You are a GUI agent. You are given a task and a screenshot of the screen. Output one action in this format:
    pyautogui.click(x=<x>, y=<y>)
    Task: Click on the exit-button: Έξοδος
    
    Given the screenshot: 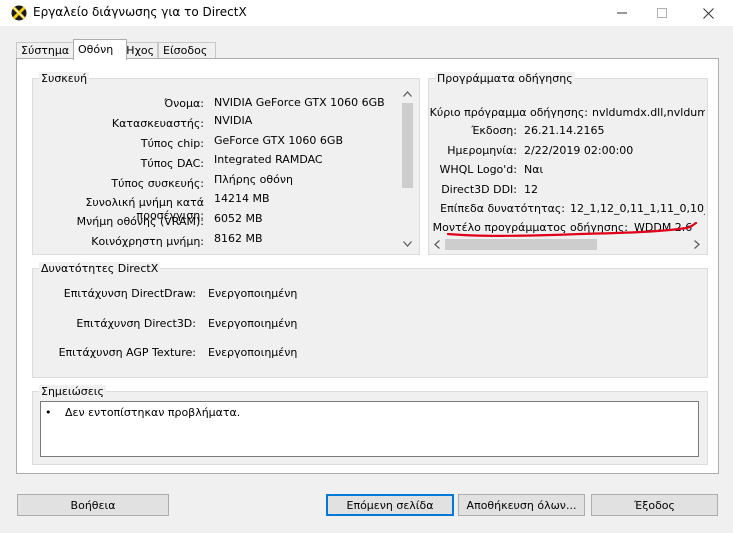 What is the action you would take?
    pyautogui.click(x=654, y=505)
    